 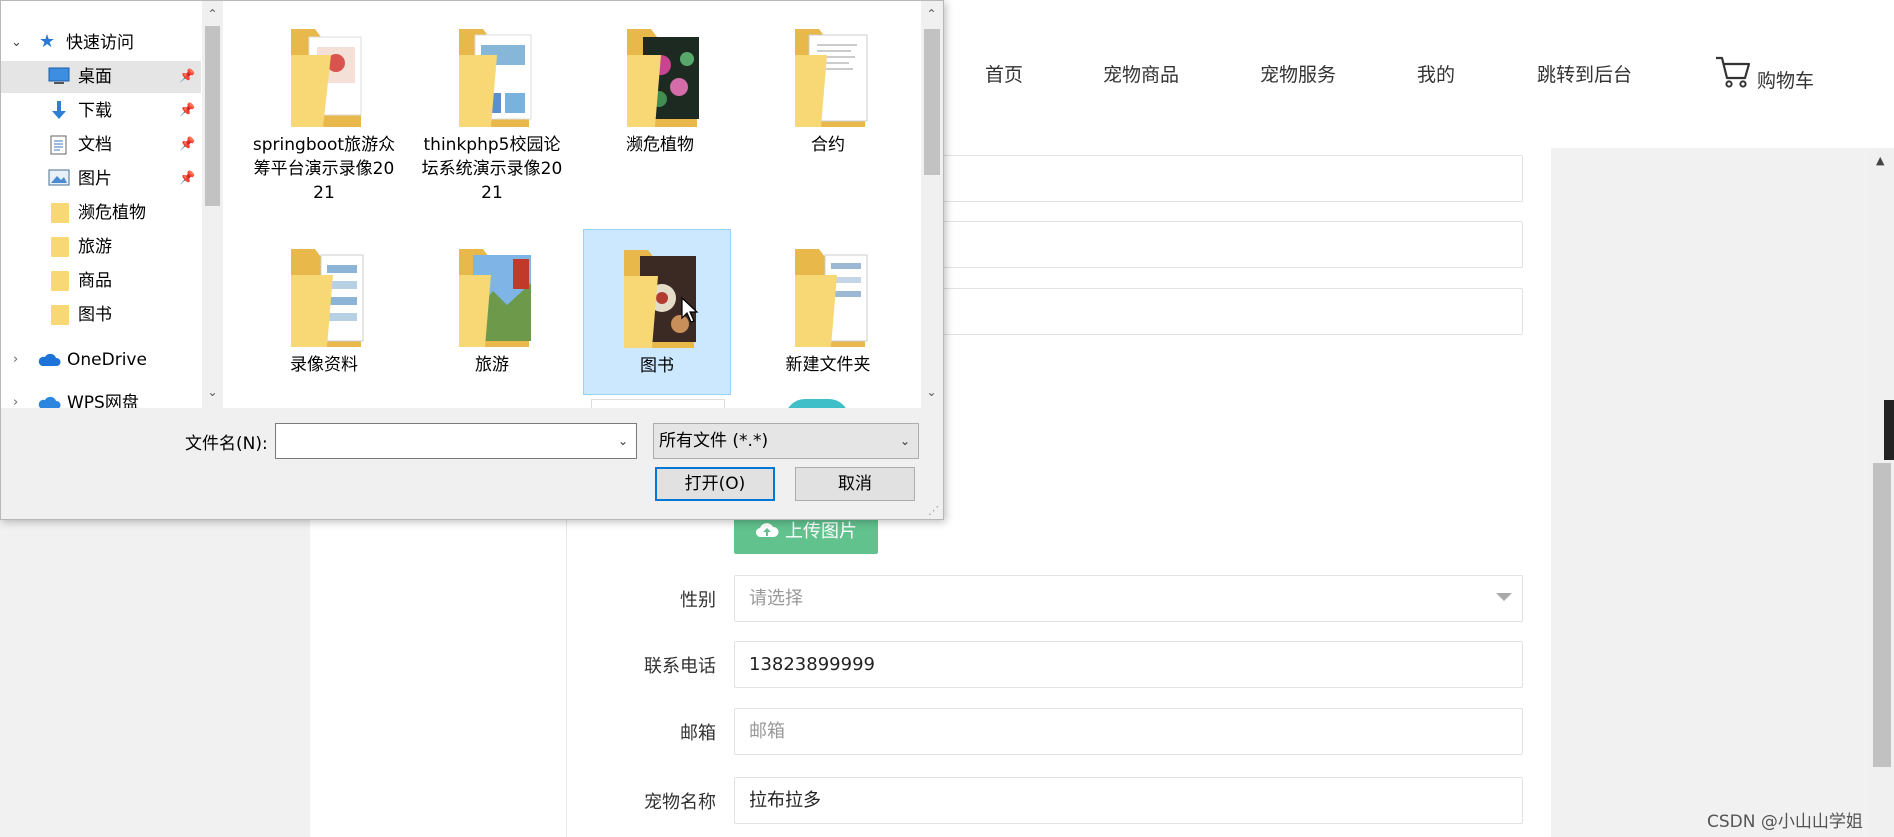 I want to click on nav-pane-scrollbar: ⌃ ⌄, so click(x=212, y=204).